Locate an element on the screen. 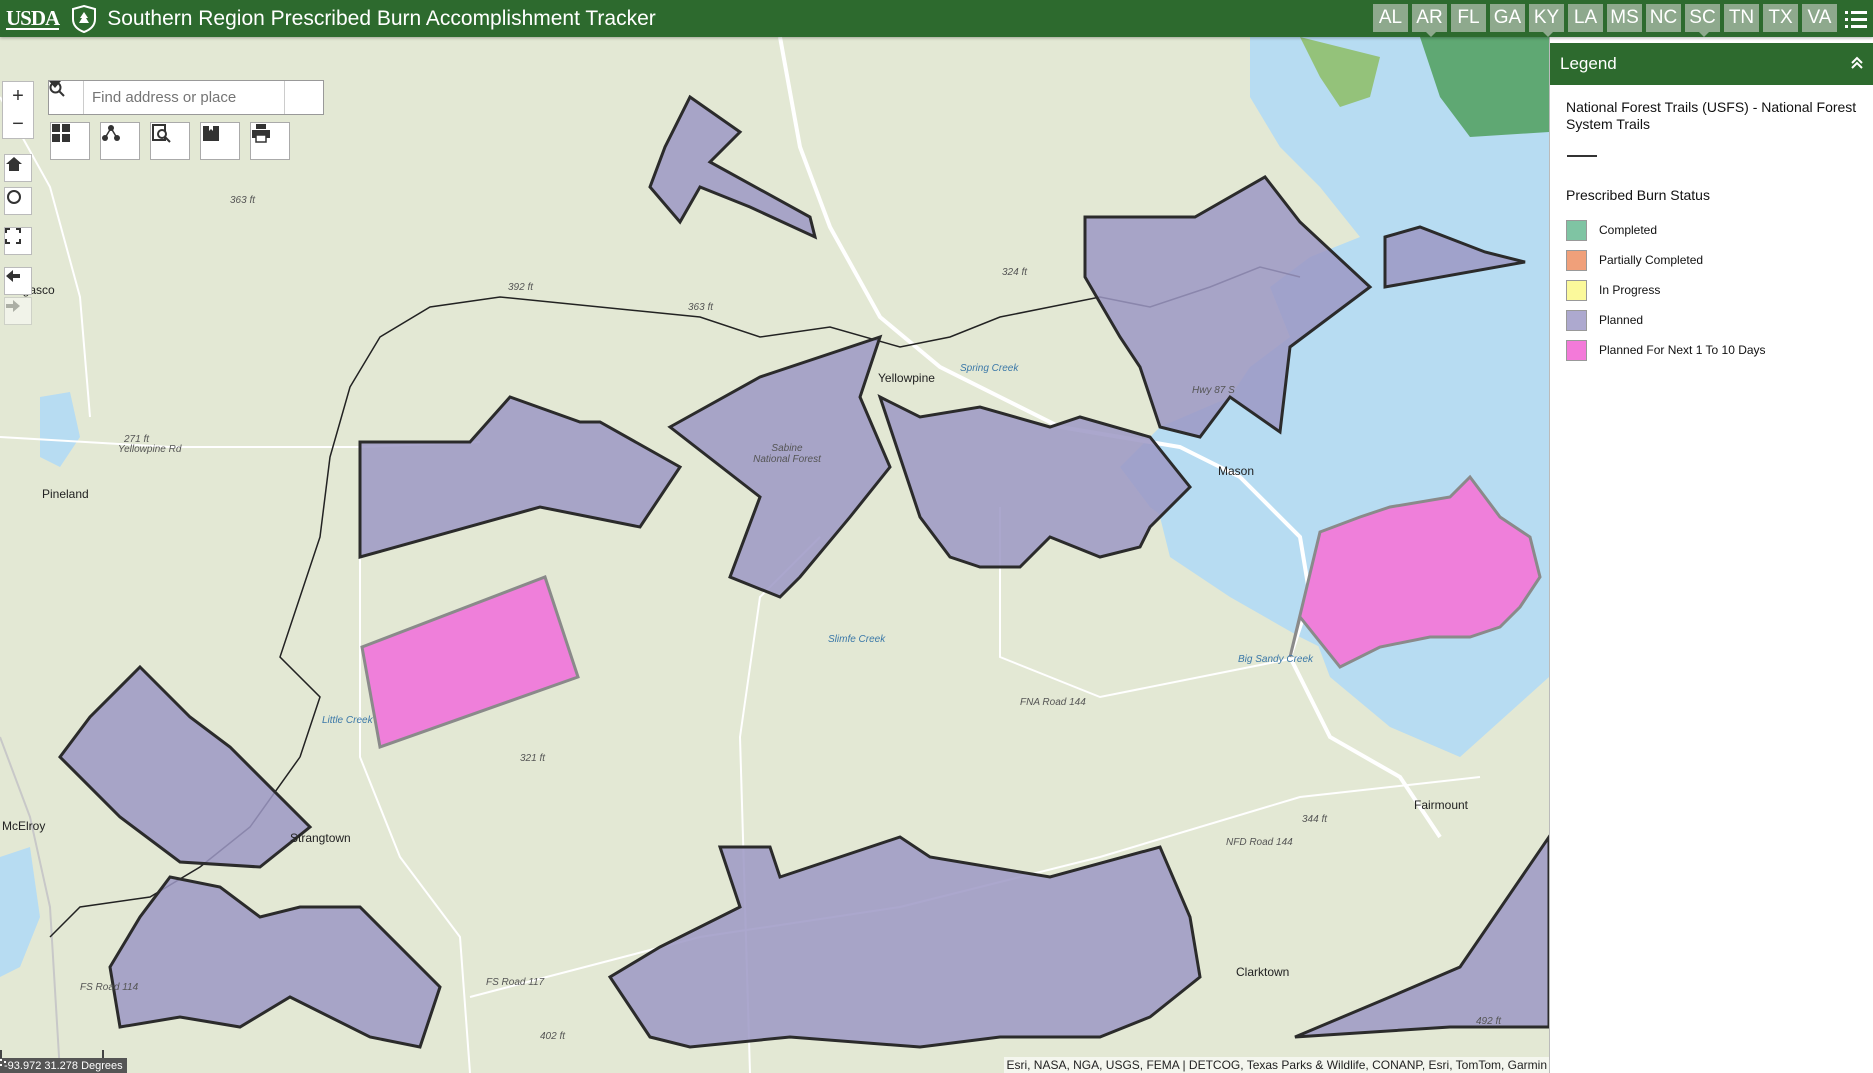 The image size is (1873, 1073). forest-service-shield-icon is located at coordinates (84, 18).